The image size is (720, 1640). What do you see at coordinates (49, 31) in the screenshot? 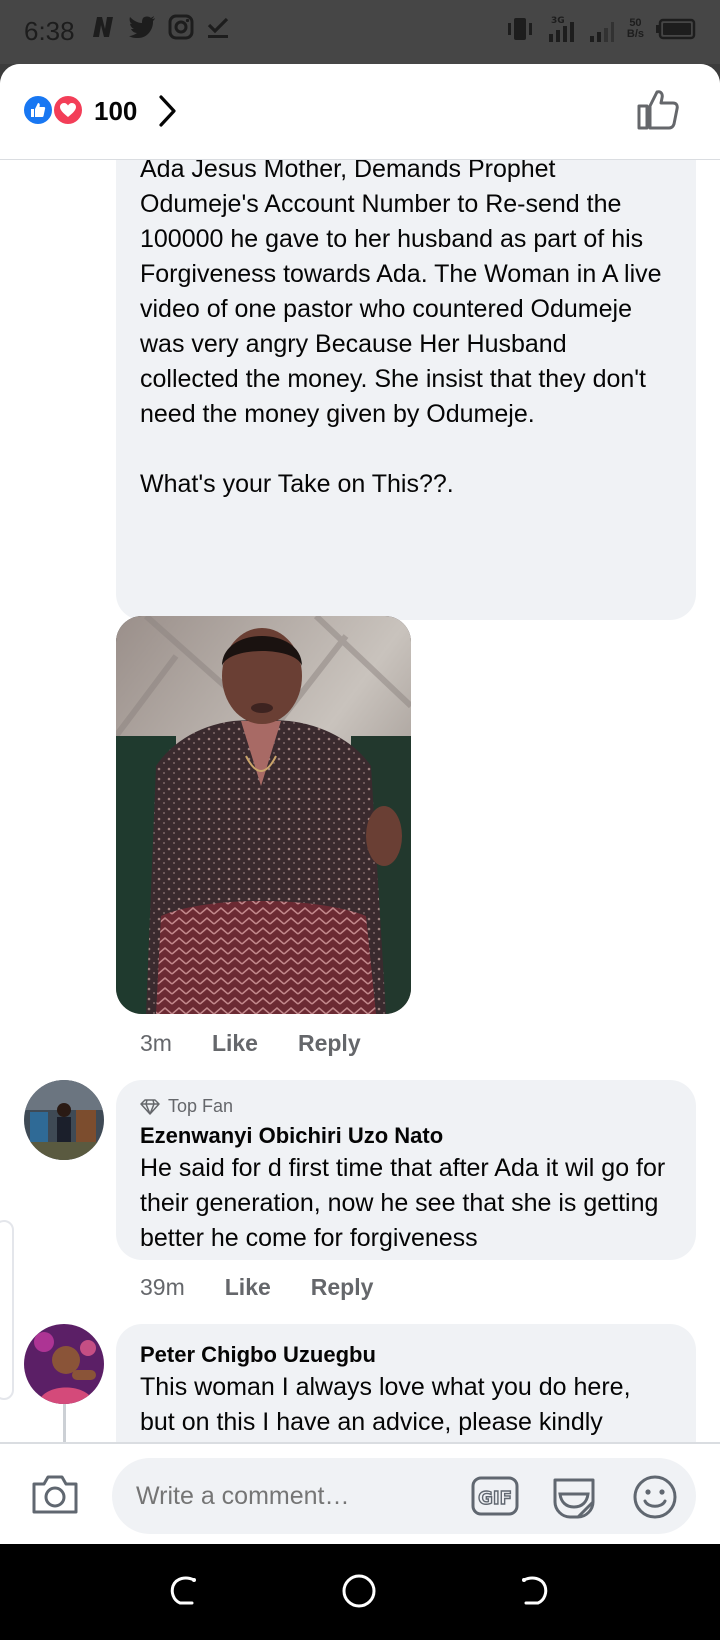
I see `status-time: 6:38` at bounding box center [49, 31].